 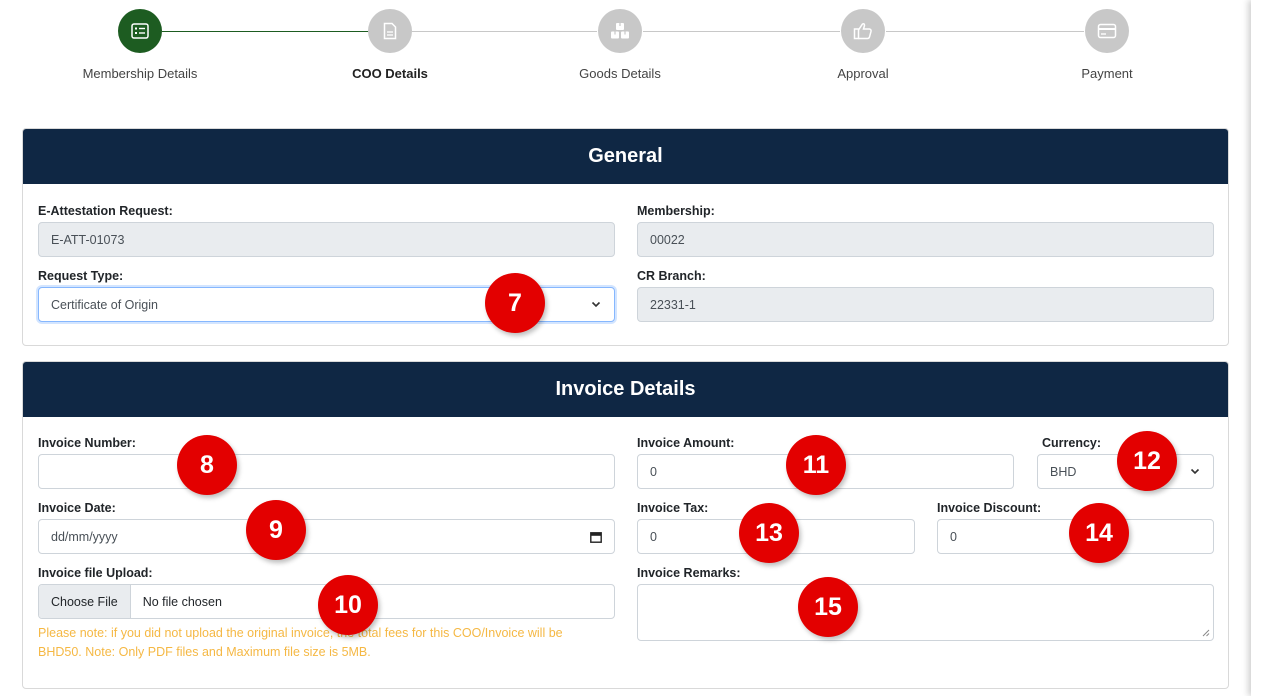 What do you see at coordinates (84, 536) in the screenshot?
I see `invoice-date-placeholder: dd/mm/yyyy` at bounding box center [84, 536].